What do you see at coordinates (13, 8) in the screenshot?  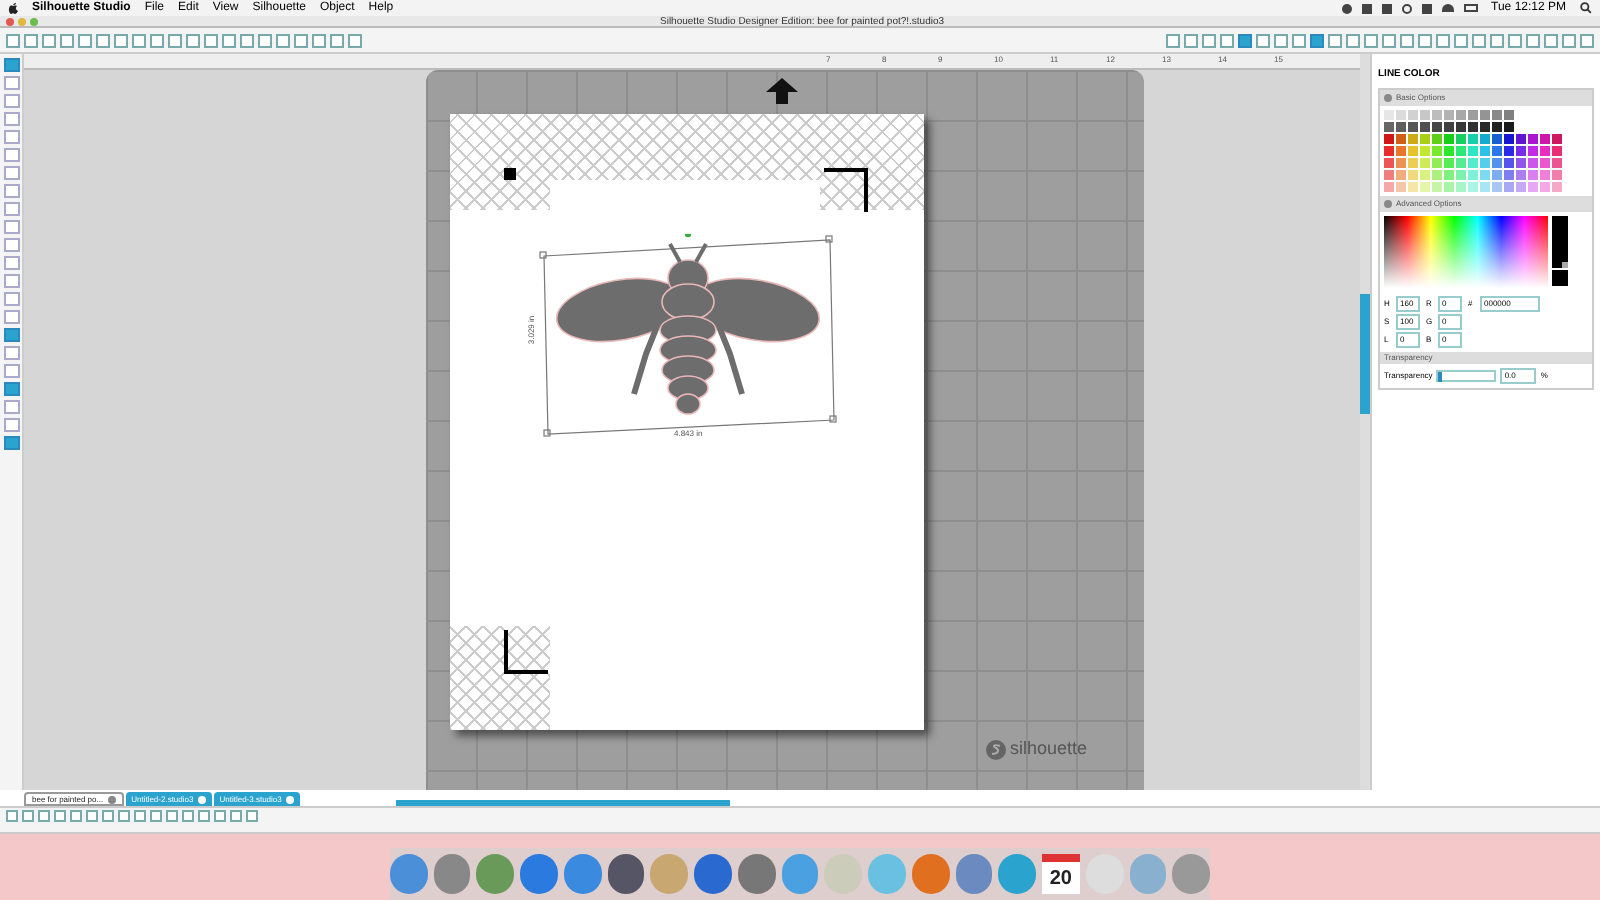 I see `apple-icon` at bounding box center [13, 8].